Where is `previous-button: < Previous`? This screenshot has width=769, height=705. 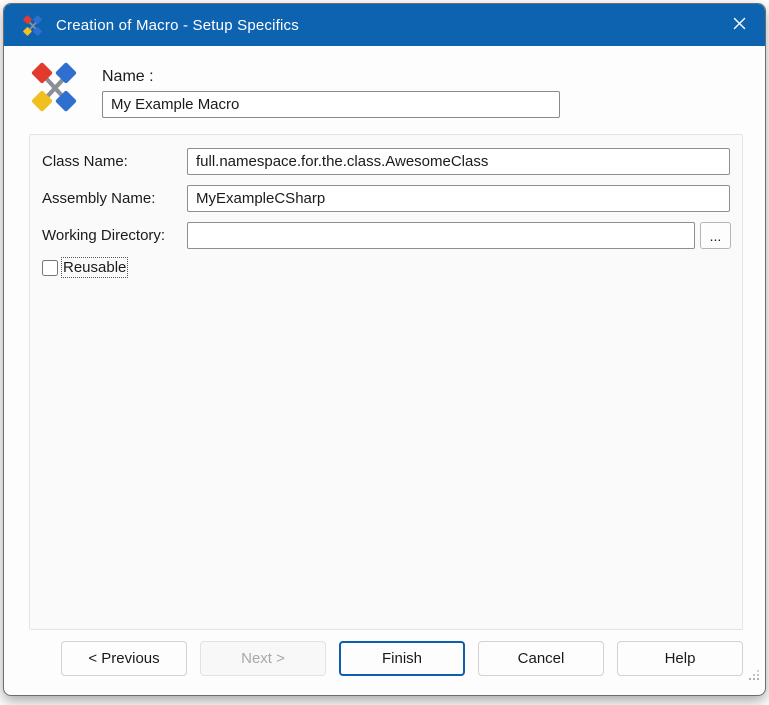
previous-button: < Previous is located at coordinates (124, 658).